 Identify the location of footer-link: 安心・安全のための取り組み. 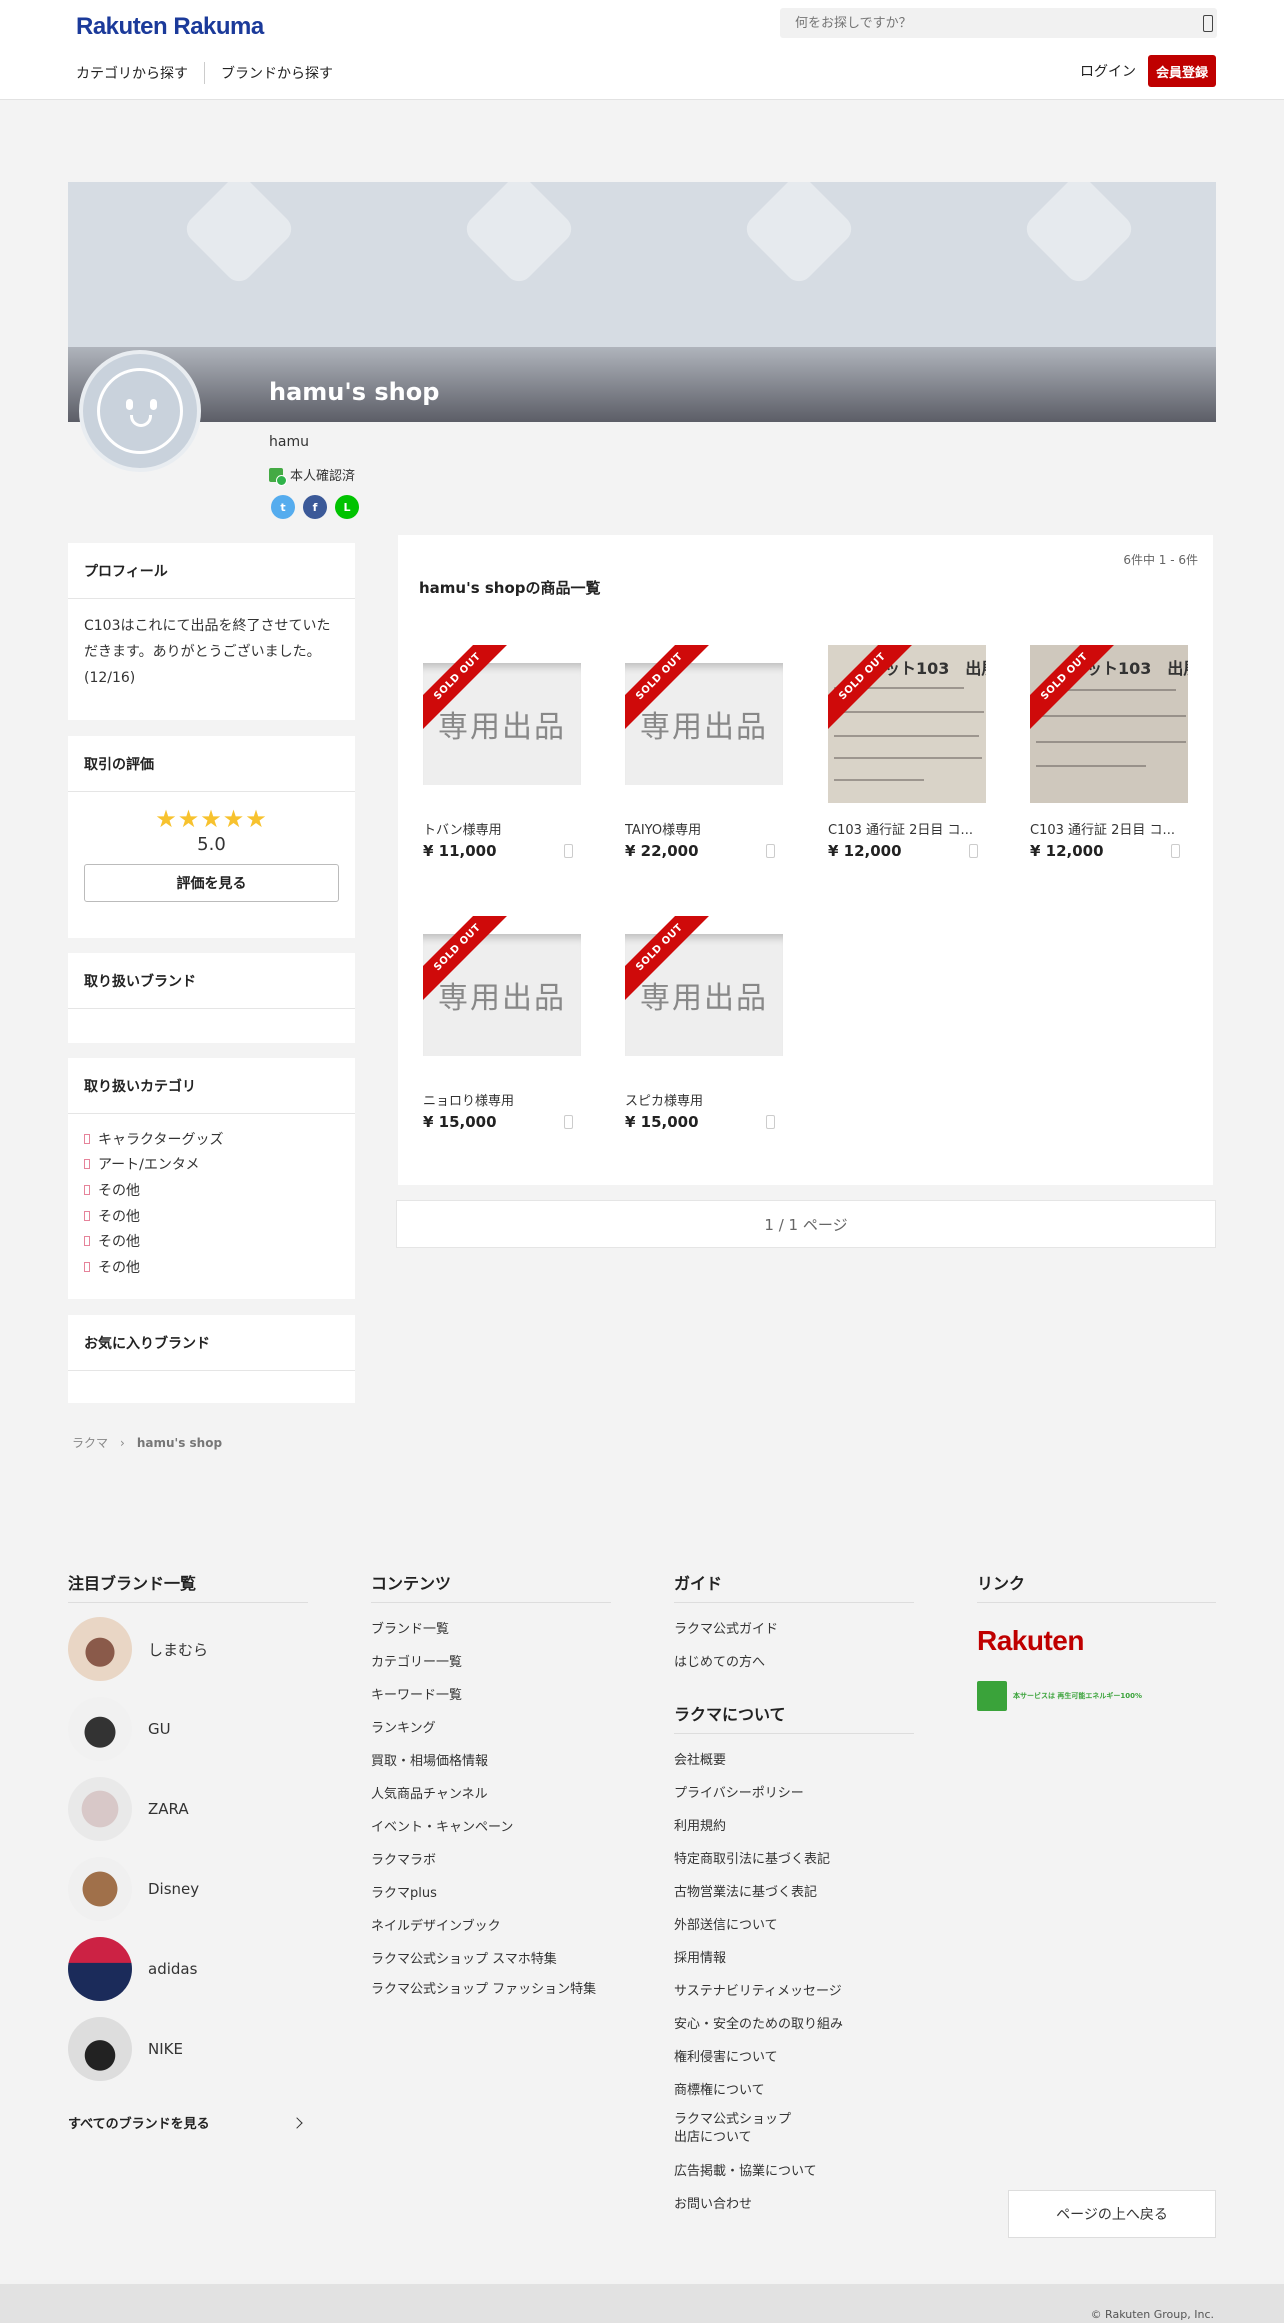
(794, 2022).